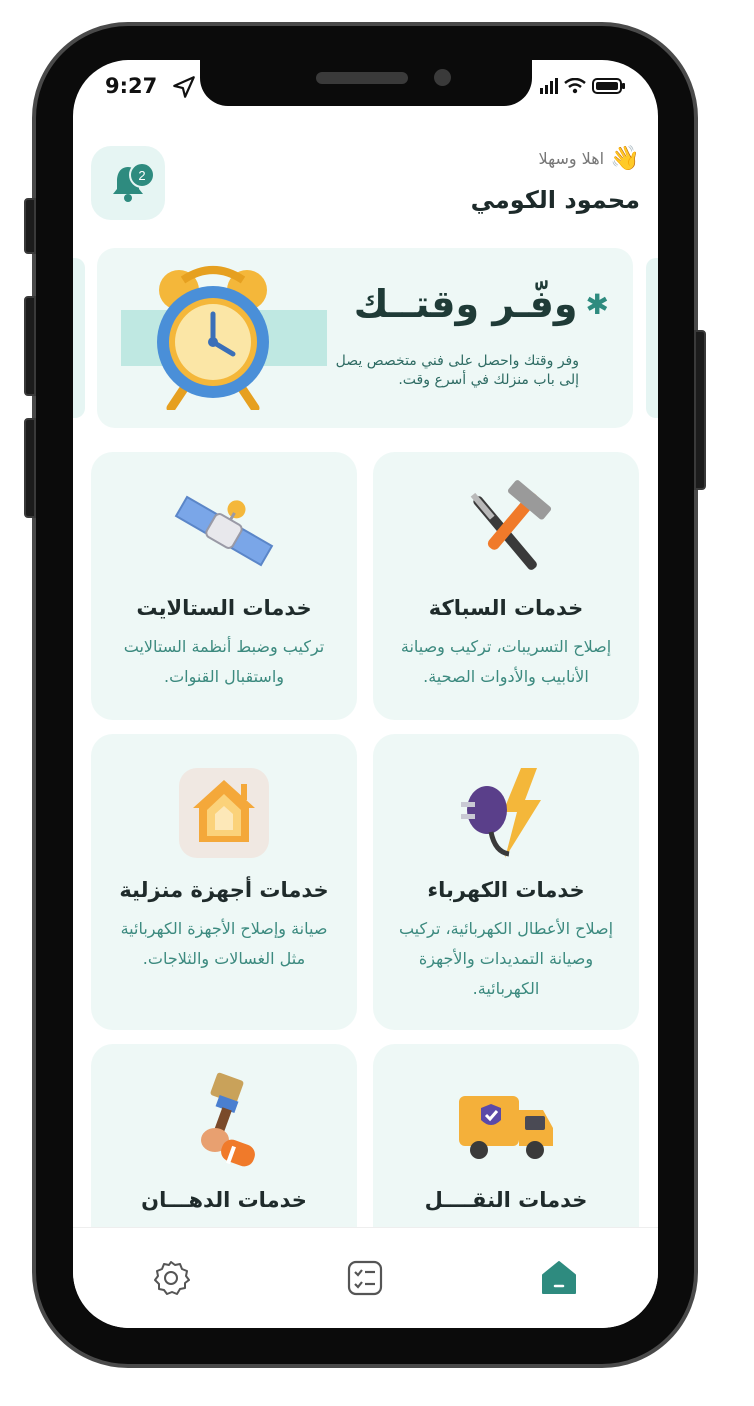  I want to click on nav-home, so click(559, 1278).